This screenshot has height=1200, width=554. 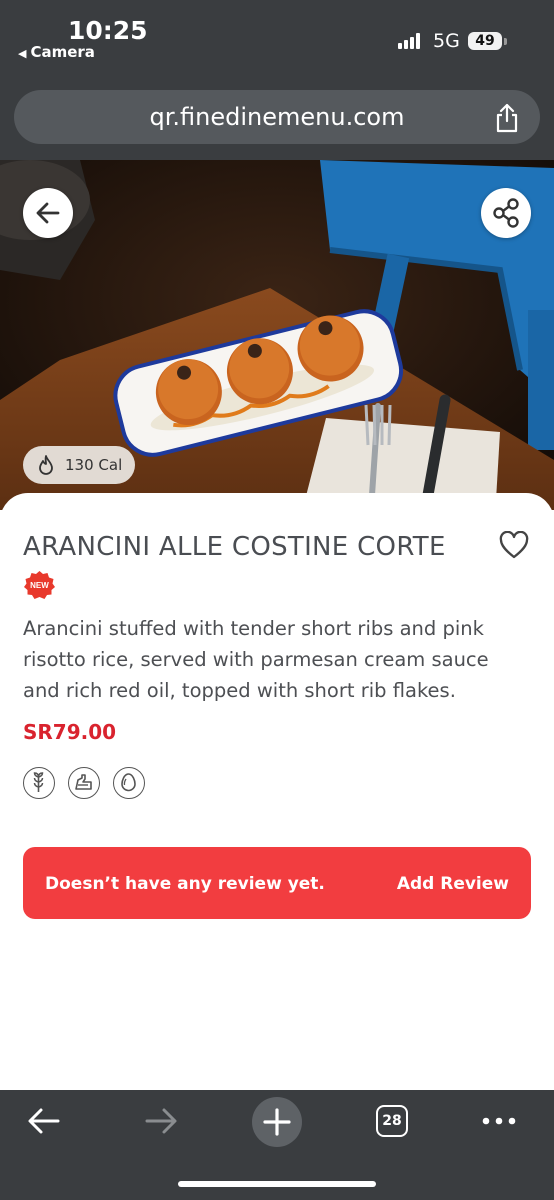 I want to click on review-banner: Doesn’t have any review yet. Add Review, so click(x=277, y=883).